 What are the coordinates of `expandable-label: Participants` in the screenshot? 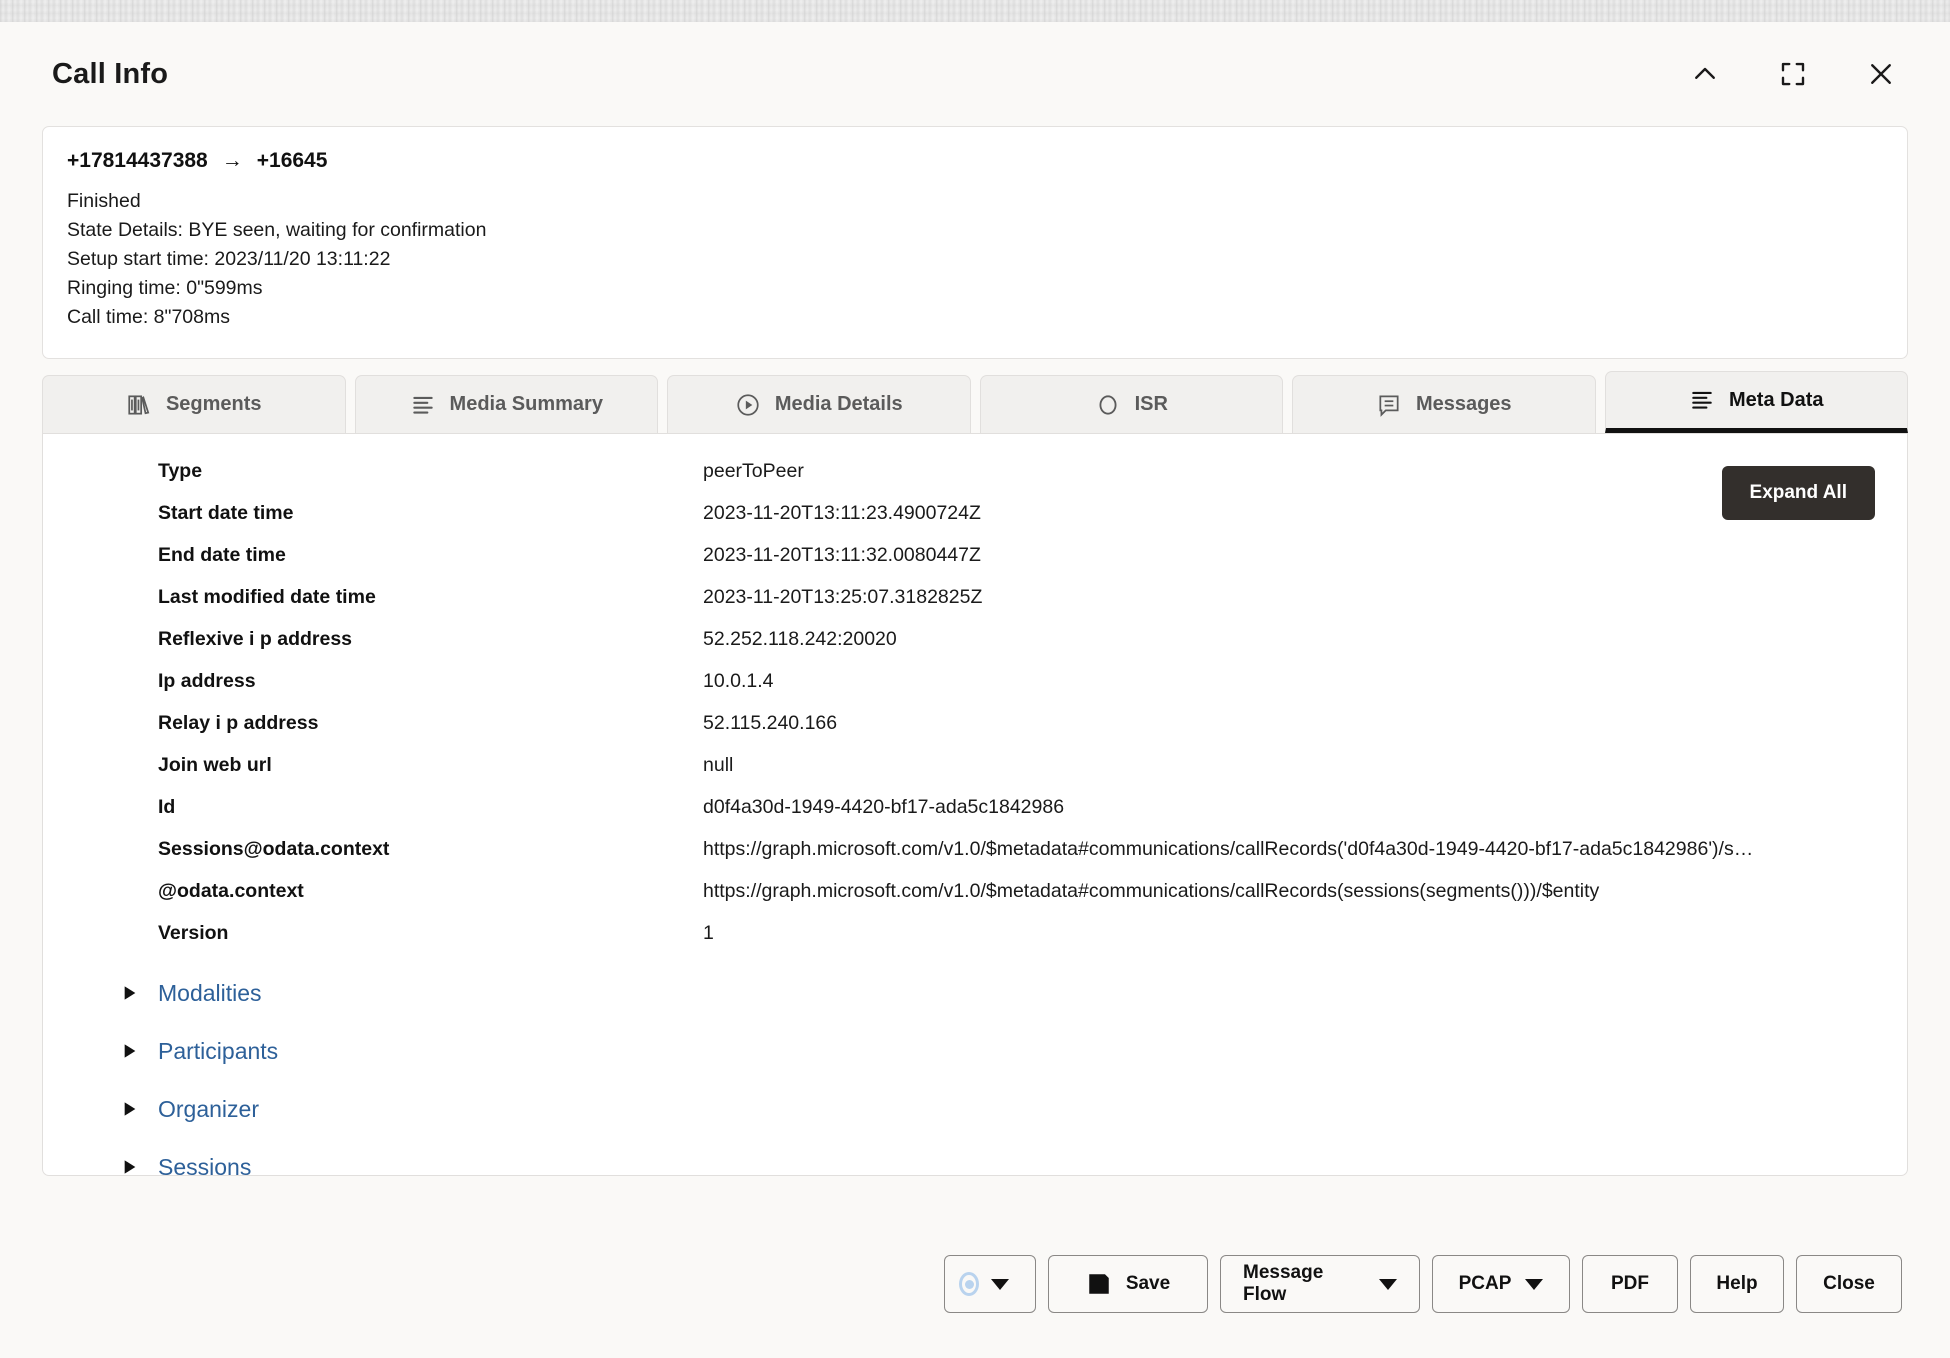 It's located at (218, 1050).